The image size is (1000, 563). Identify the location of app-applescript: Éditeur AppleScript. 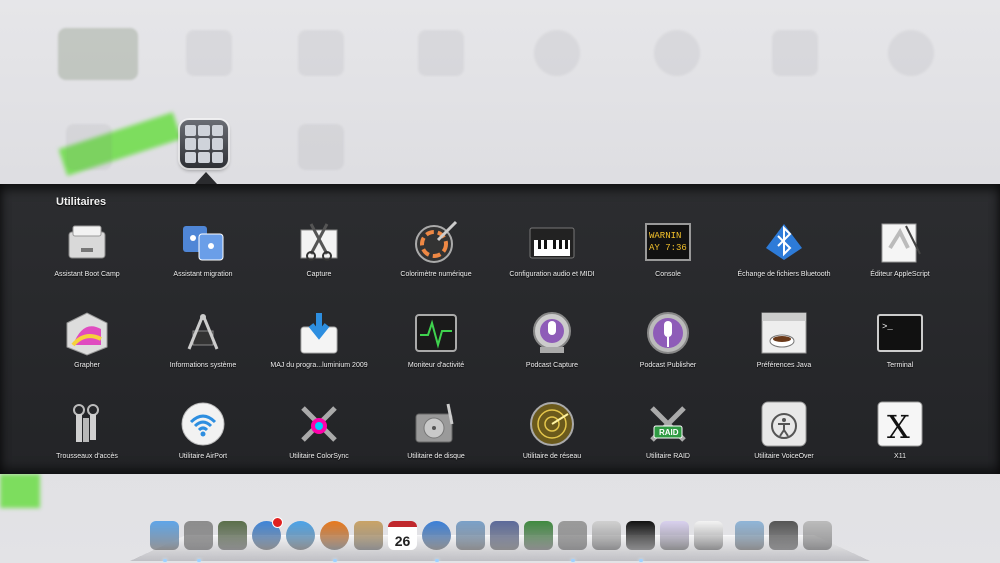
(900, 248).